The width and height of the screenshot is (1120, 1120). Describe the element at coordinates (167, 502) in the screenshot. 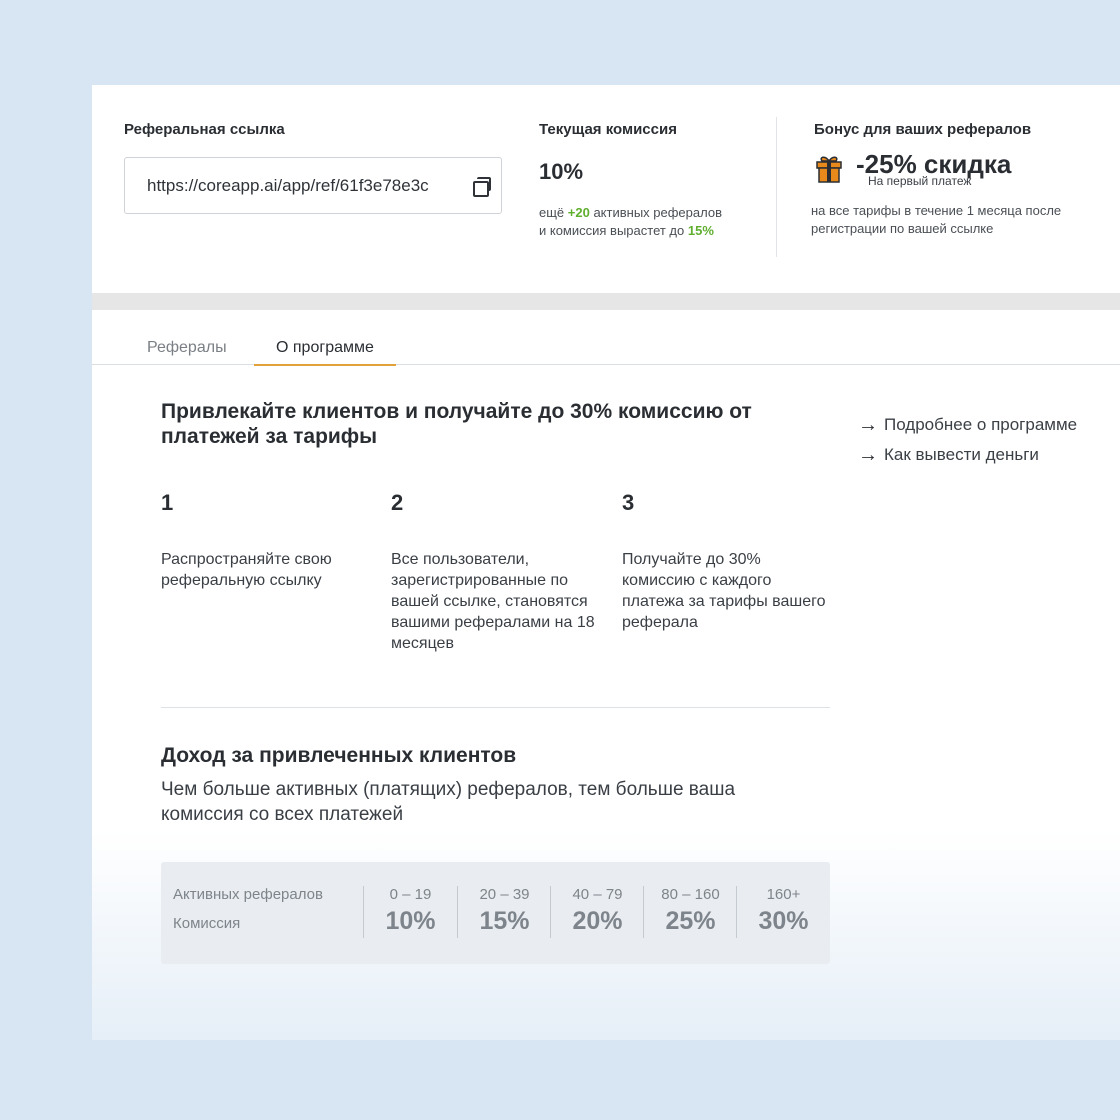

I see `step-number: 1` at that location.